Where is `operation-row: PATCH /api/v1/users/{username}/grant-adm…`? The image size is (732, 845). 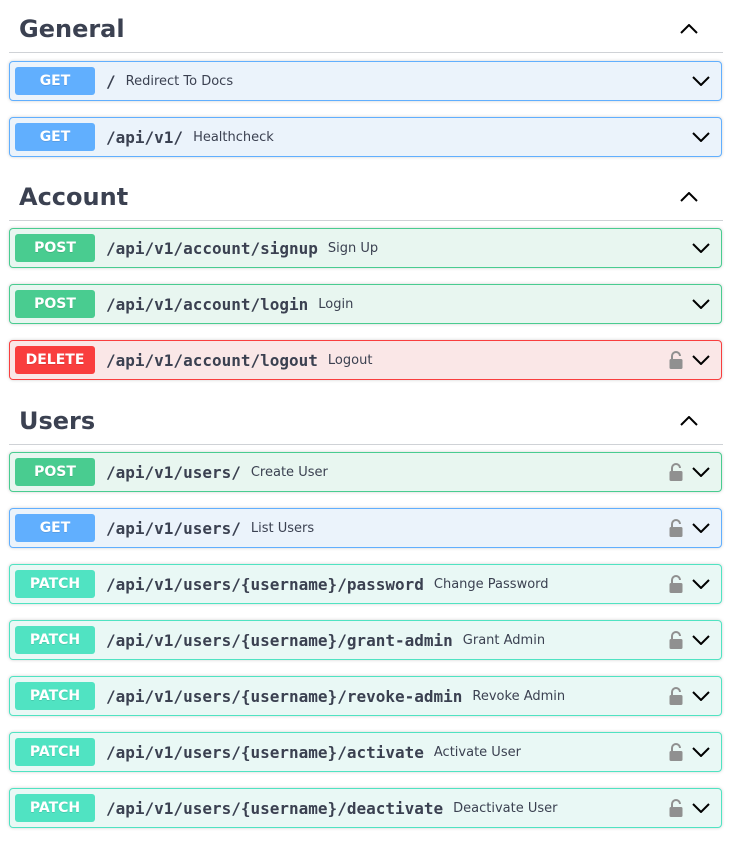
operation-row: PATCH /api/v1/users/{username}/grant-adm… is located at coordinates (365, 640).